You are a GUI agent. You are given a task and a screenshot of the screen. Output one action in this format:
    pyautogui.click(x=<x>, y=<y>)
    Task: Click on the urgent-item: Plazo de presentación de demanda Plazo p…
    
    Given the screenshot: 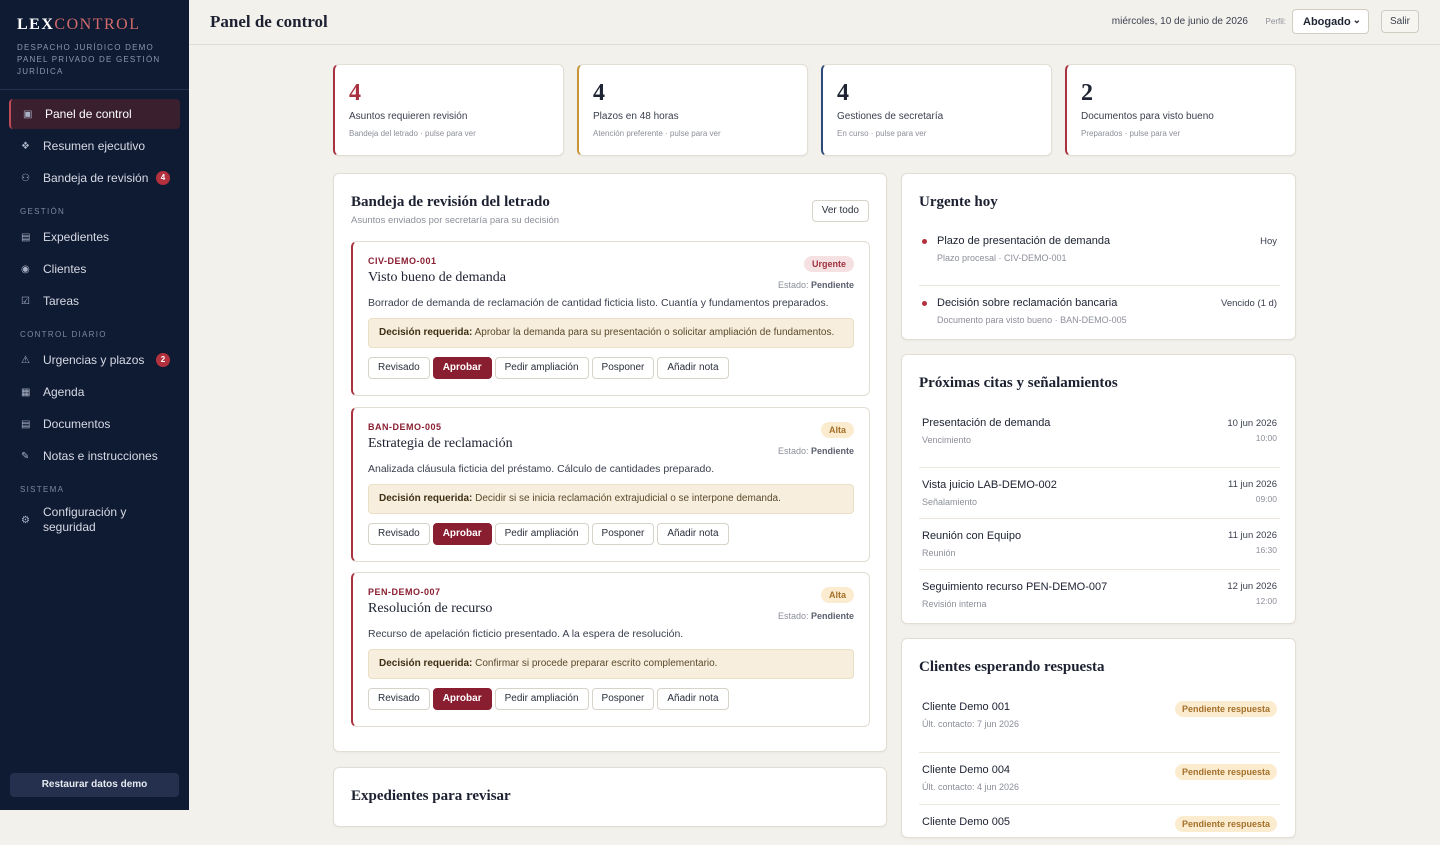 What is the action you would take?
    pyautogui.click(x=1099, y=260)
    